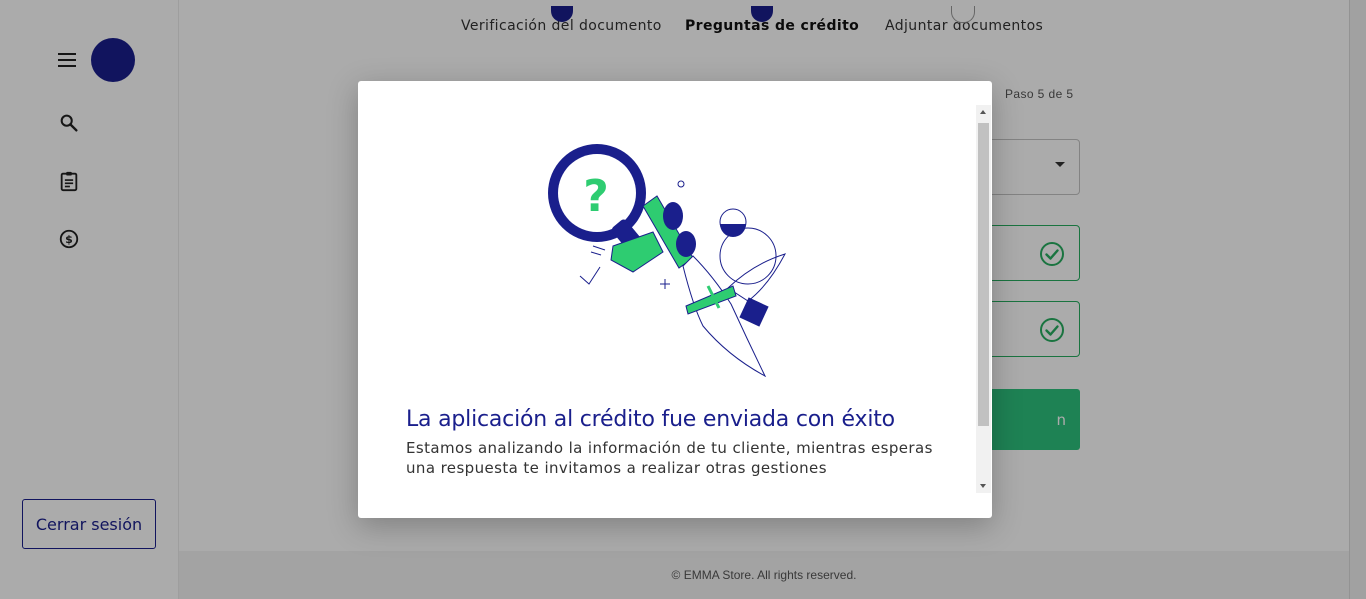  I want to click on scroll-down-arrow-icon, so click(983, 486).